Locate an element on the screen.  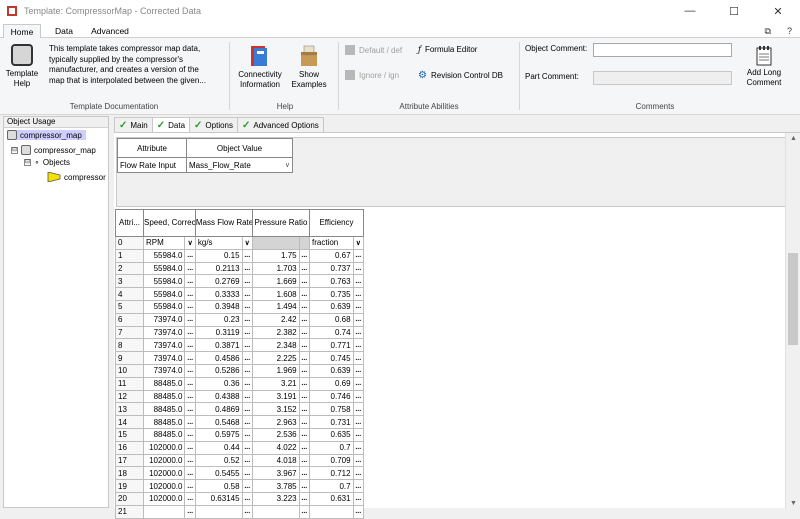
efficiency-cell: 0.712 is located at coordinates (331, 473).